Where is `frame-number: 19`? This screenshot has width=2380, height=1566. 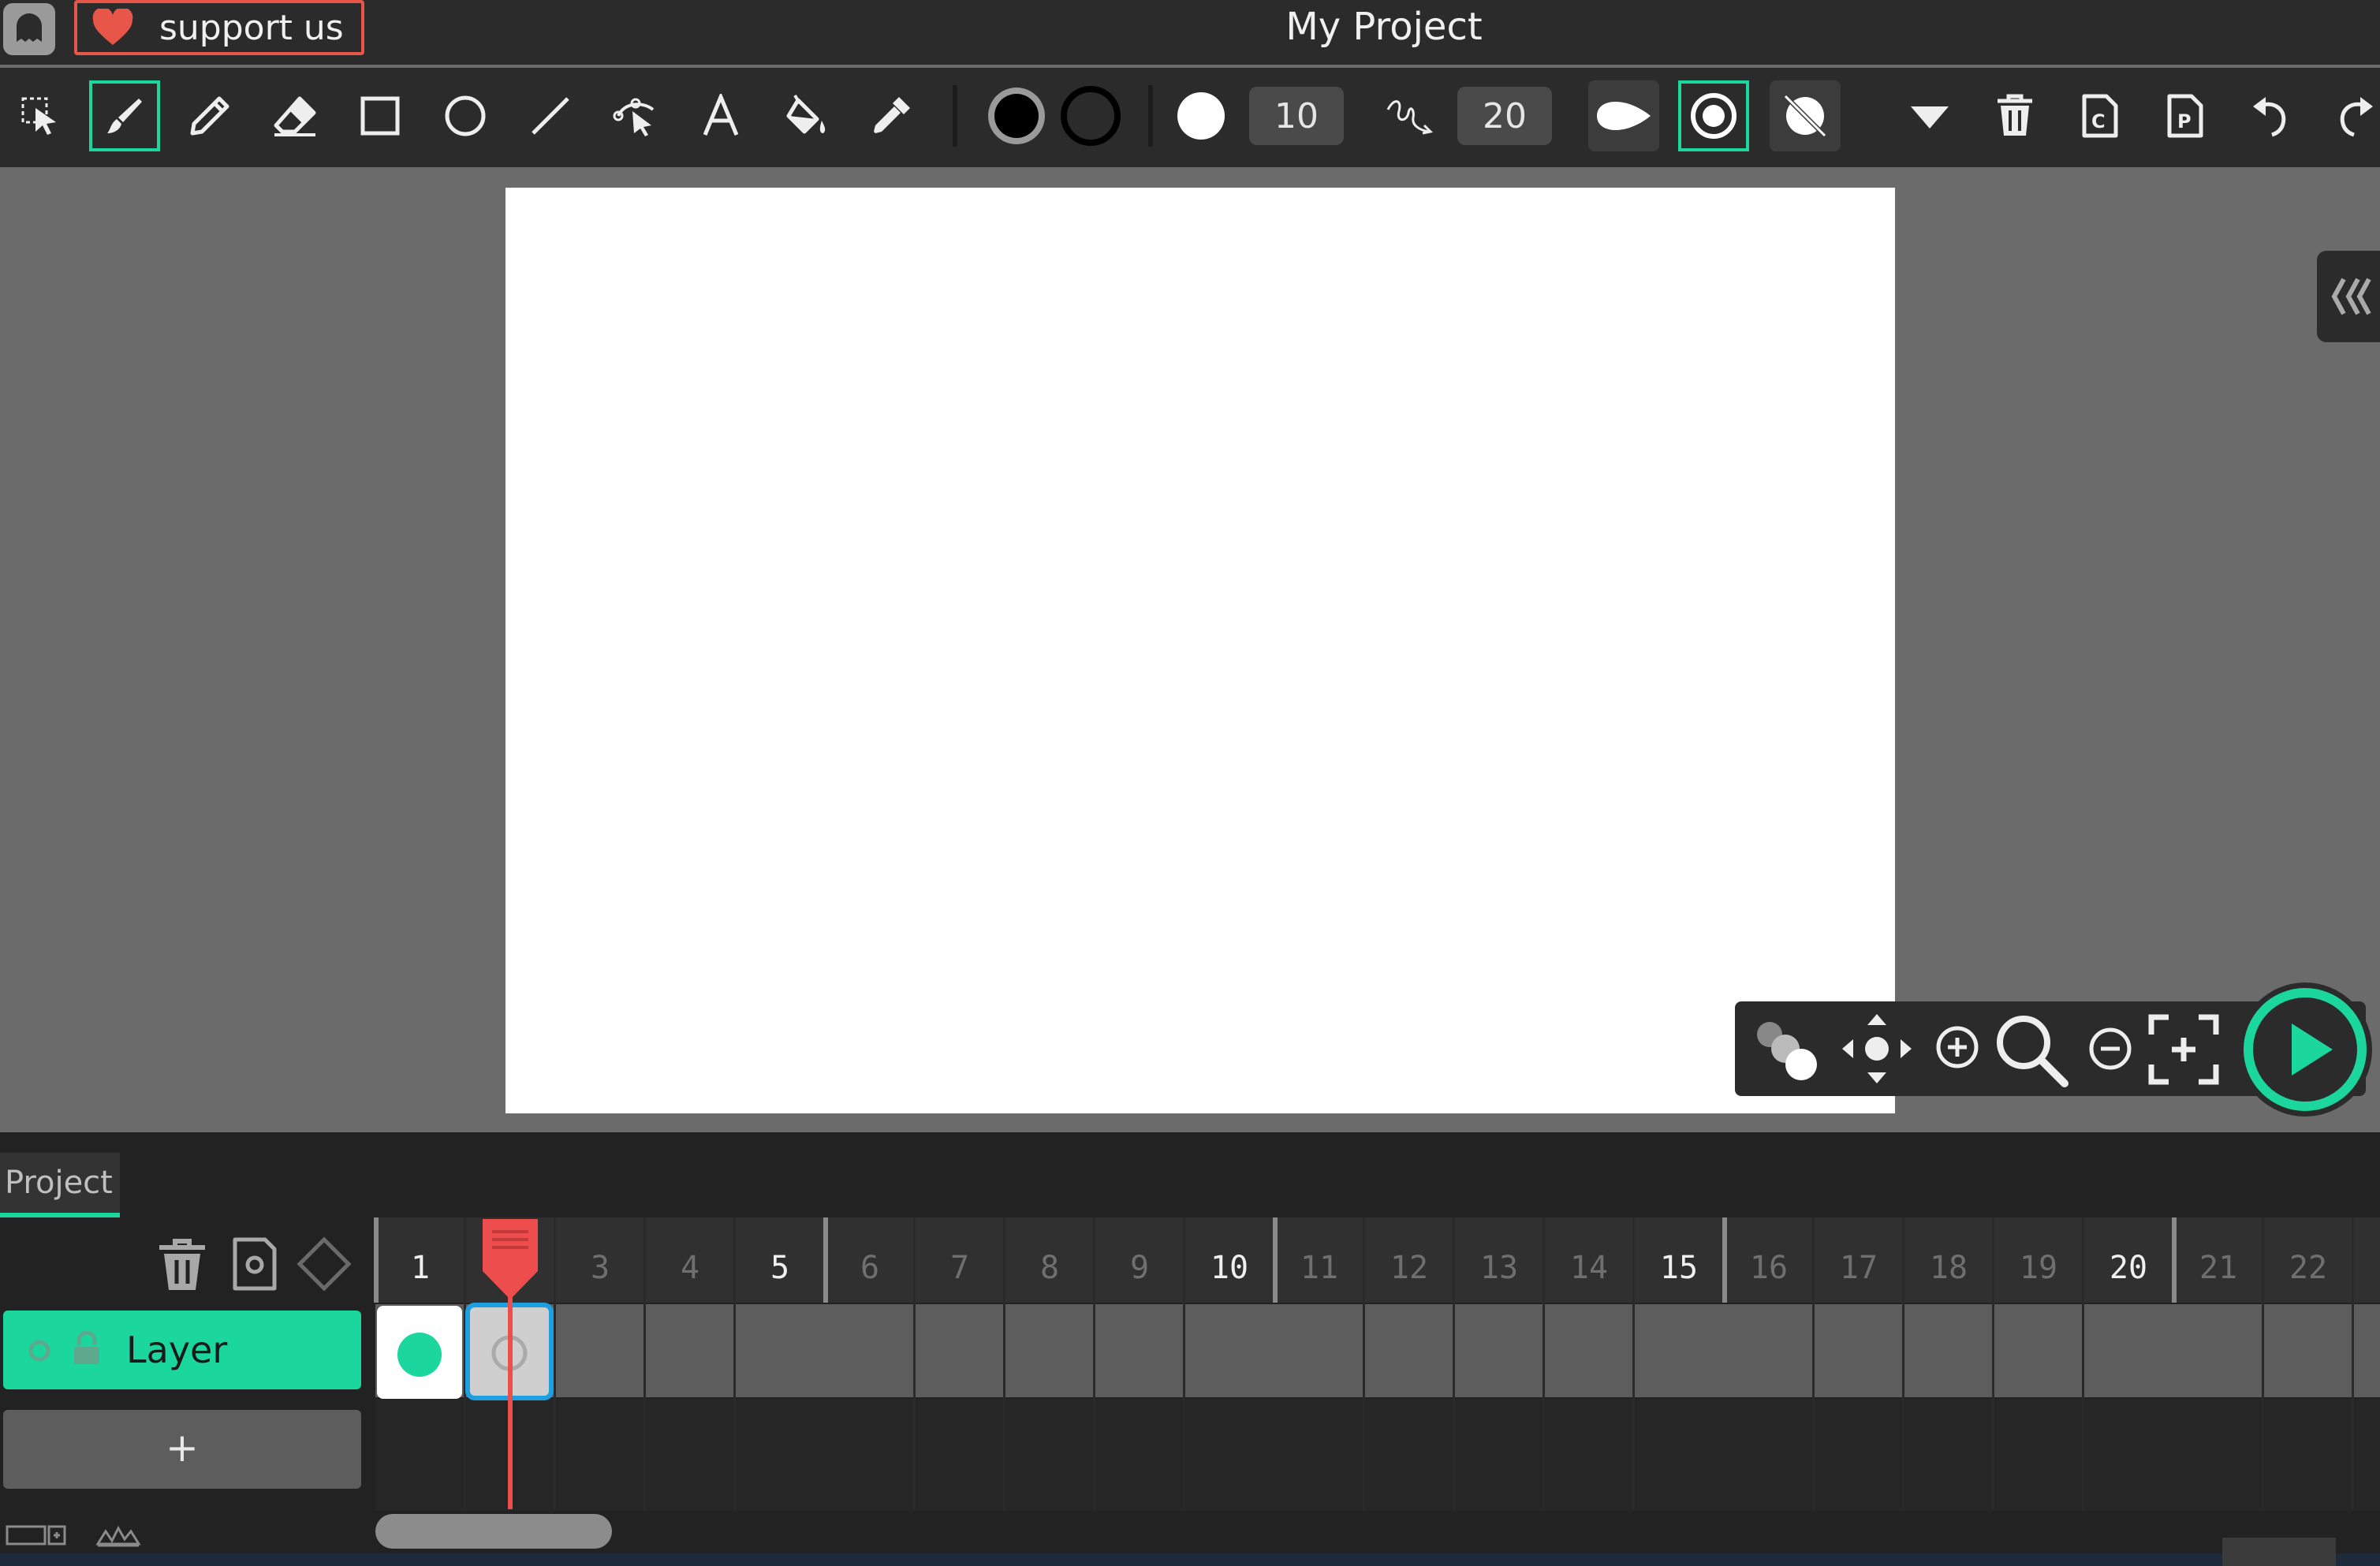
frame-number: 19 is located at coordinates (2038, 1373).